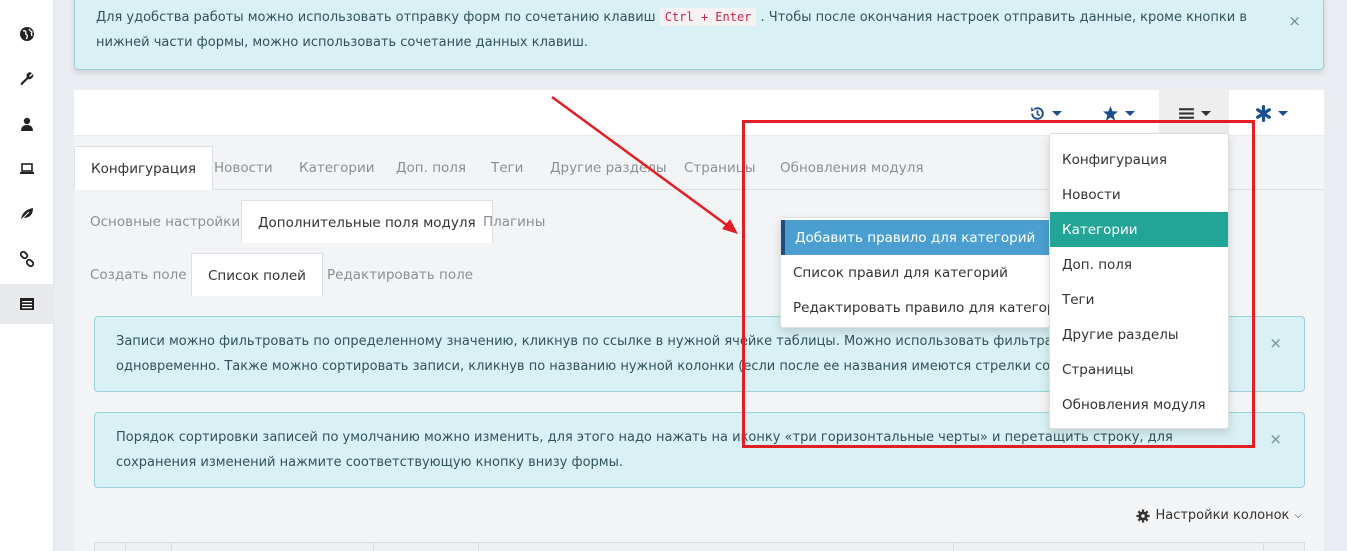 The width and height of the screenshot is (1347, 551). What do you see at coordinates (243, 168) in the screenshot?
I see `tab-news: Новости` at bounding box center [243, 168].